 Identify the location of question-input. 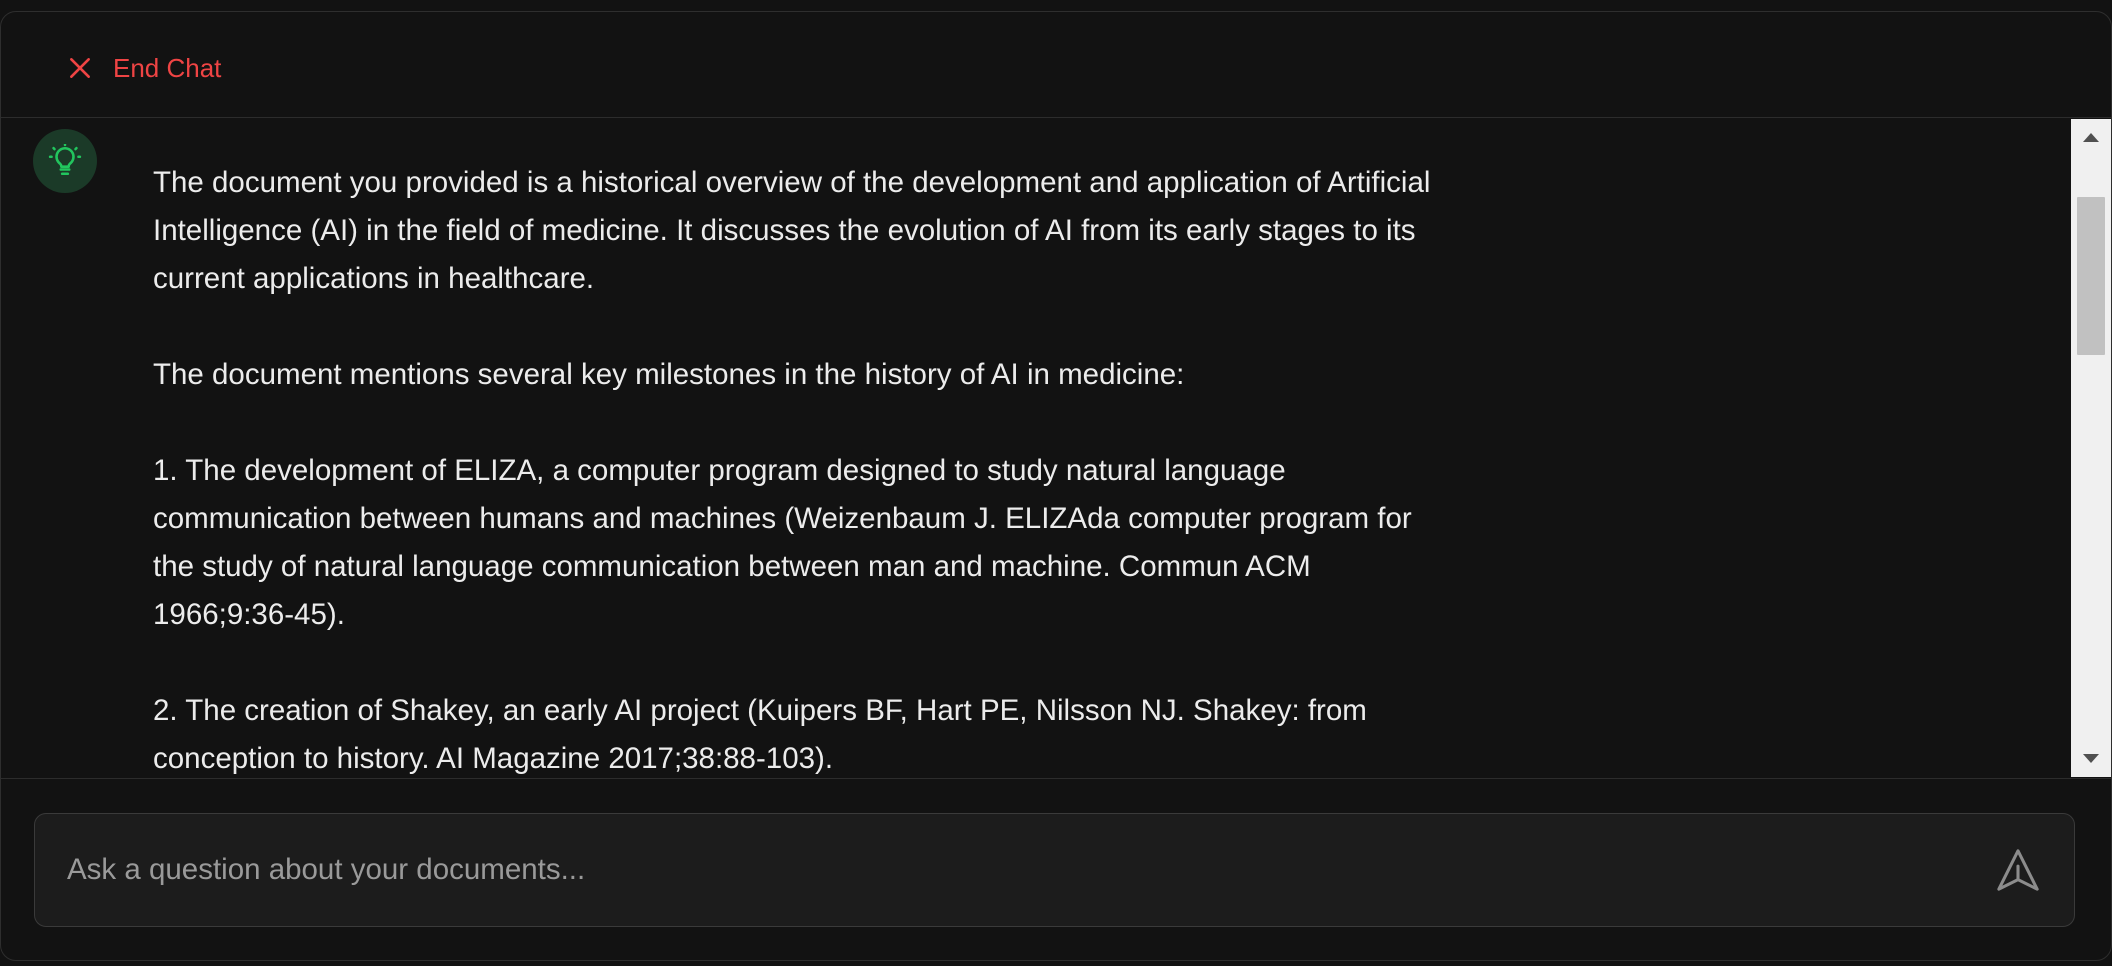
(1005, 870).